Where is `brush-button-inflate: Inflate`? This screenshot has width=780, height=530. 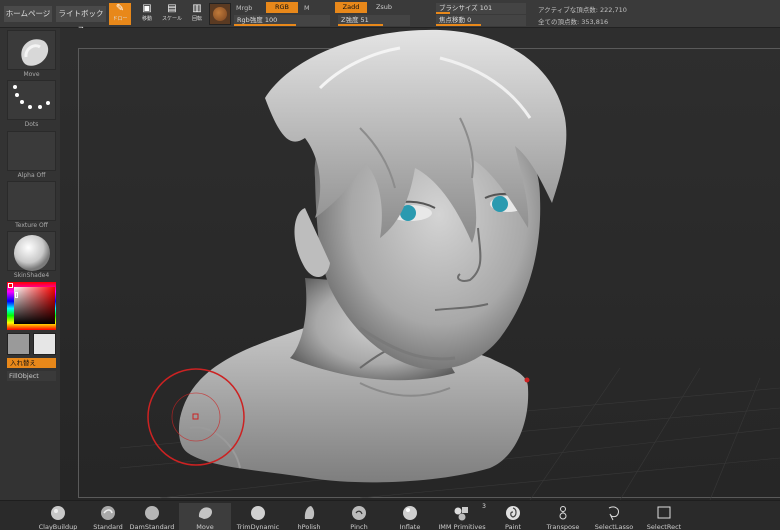
brush-button-inflate: Inflate is located at coordinates (410, 516).